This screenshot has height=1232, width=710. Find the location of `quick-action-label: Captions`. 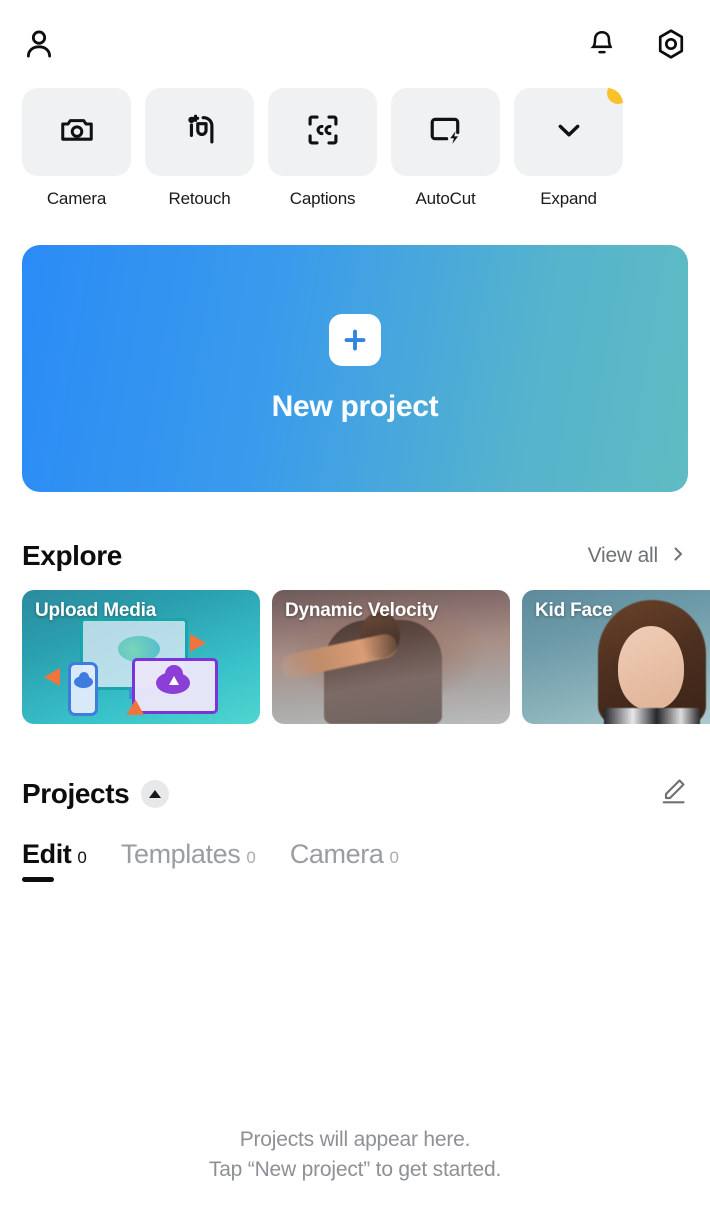

quick-action-label: Captions is located at coordinates (322, 198).